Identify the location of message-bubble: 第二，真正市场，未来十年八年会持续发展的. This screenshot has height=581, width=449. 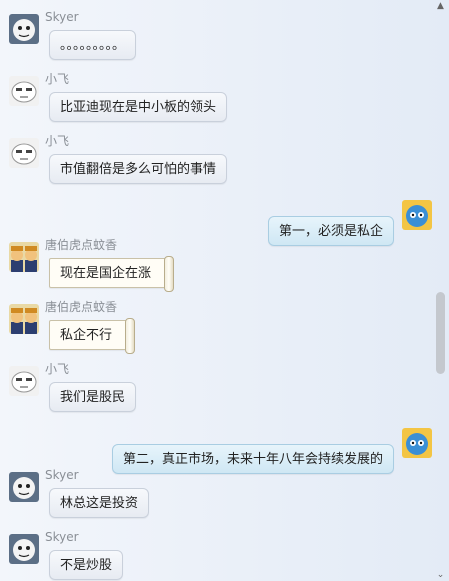
(252, 459).